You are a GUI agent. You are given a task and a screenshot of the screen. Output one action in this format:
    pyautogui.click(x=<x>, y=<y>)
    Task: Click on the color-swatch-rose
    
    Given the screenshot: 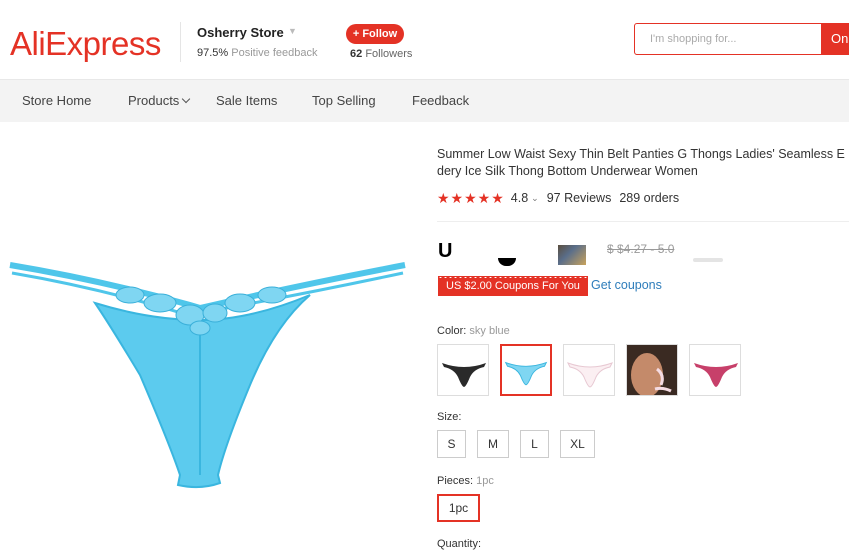 What is the action you would take?
    pyautogui.click(x=715, y=370)
    